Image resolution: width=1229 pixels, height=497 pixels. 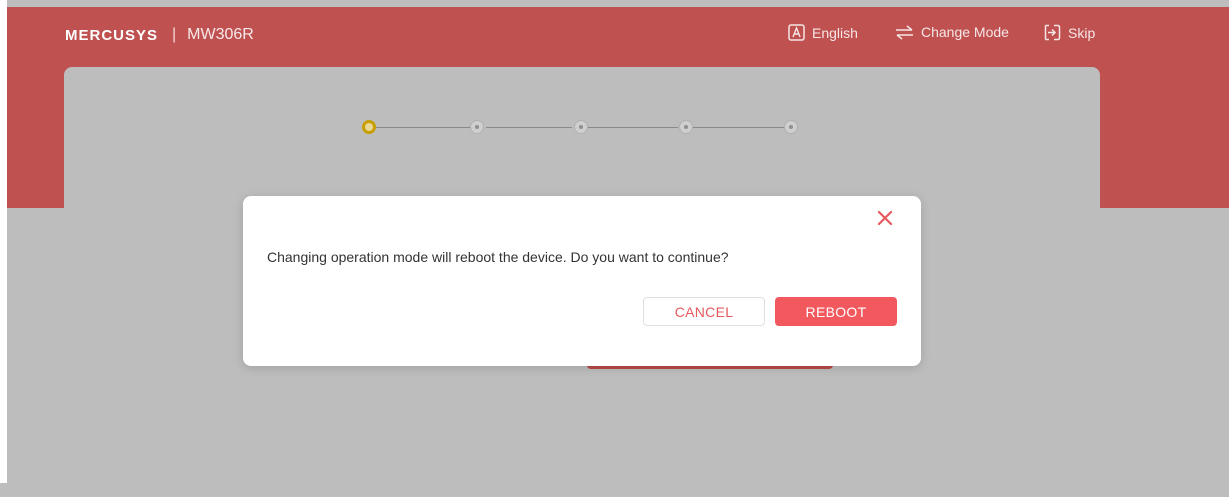 I want to click on close-icon, so click(x=885, y=218).